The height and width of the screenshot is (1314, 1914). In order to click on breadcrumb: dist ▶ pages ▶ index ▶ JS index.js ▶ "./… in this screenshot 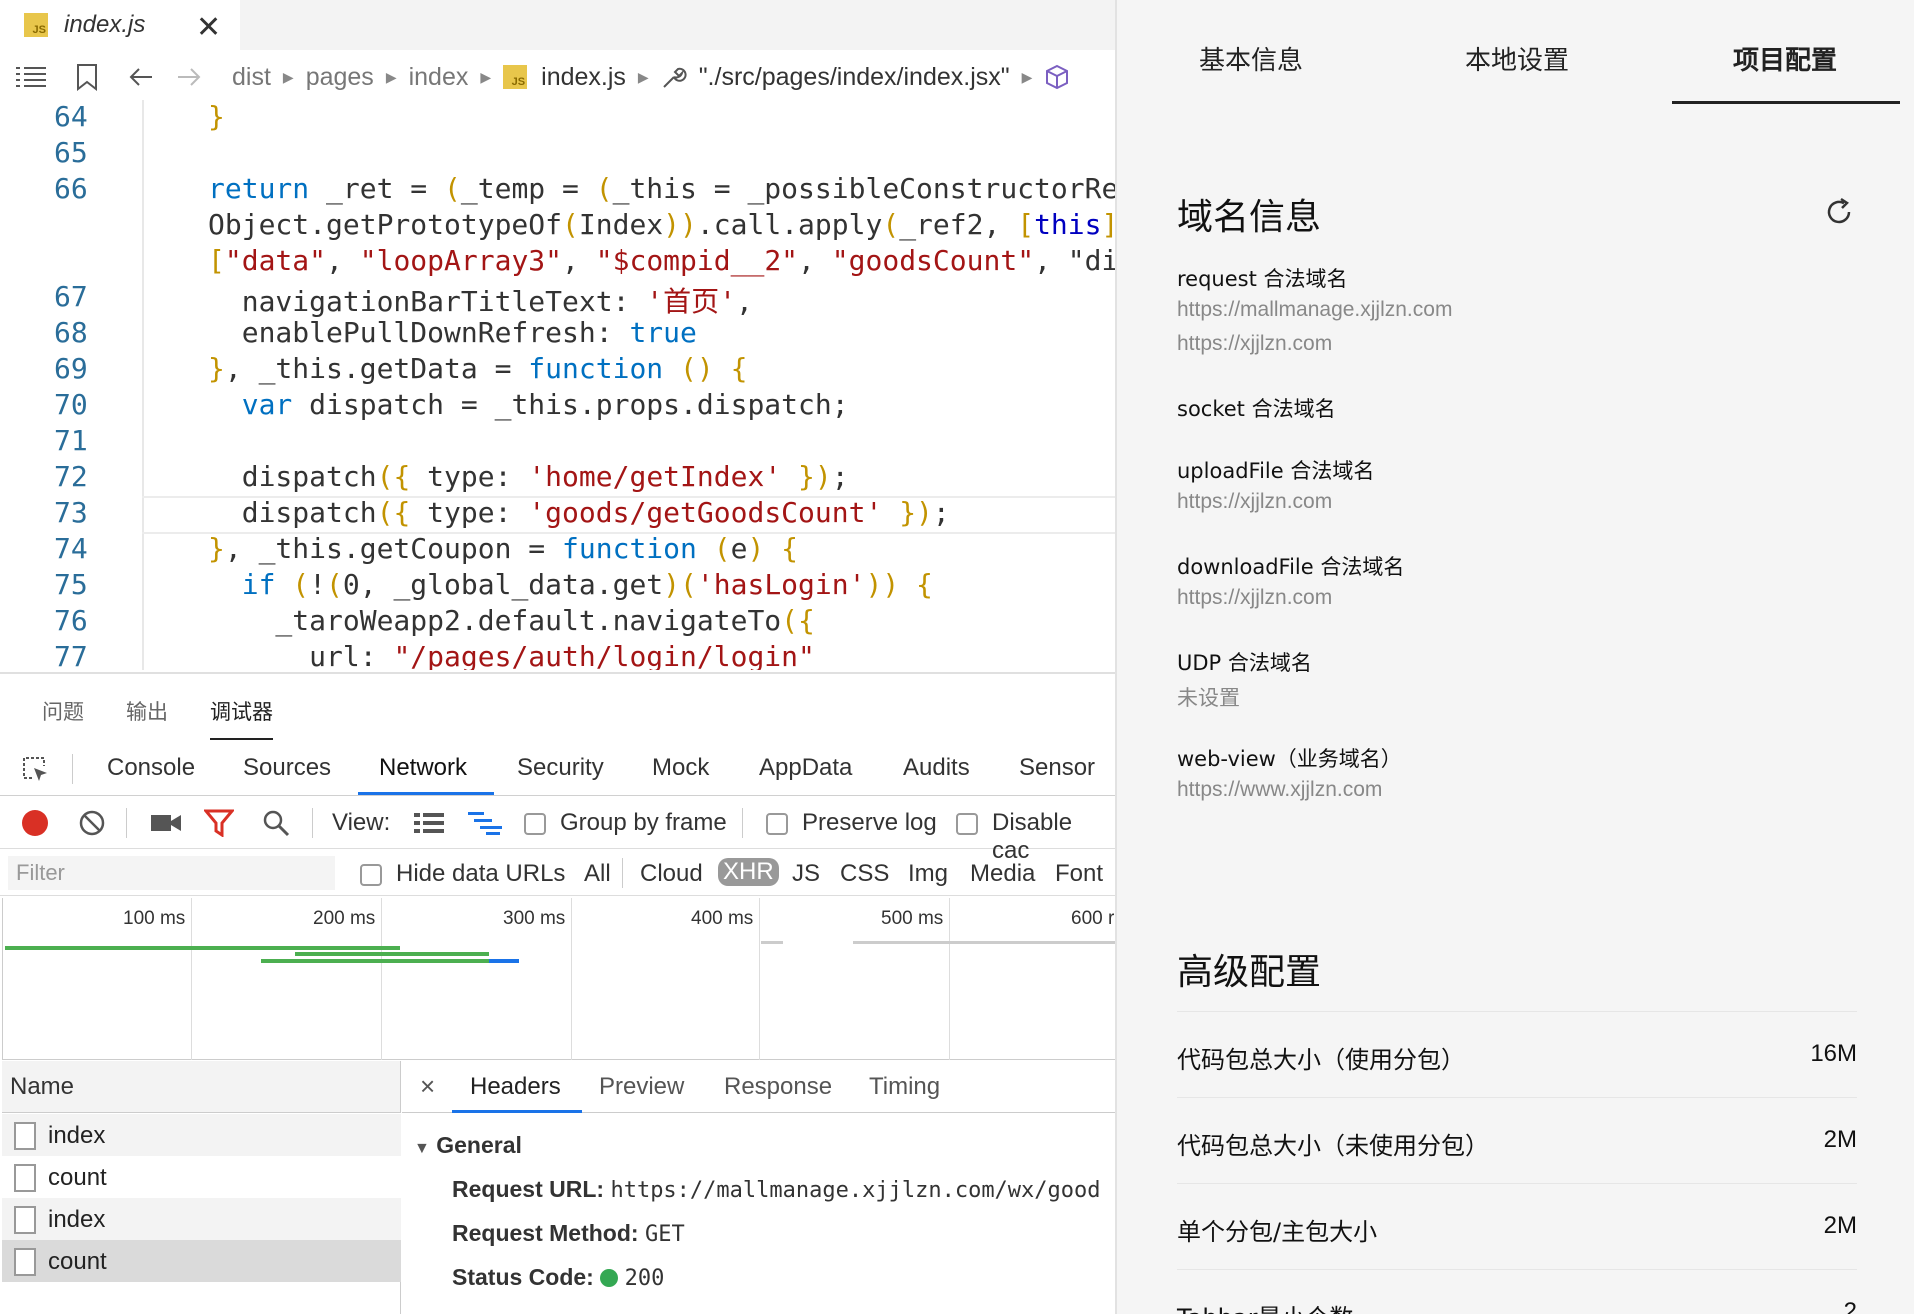, I will do `click(557, 77)`.